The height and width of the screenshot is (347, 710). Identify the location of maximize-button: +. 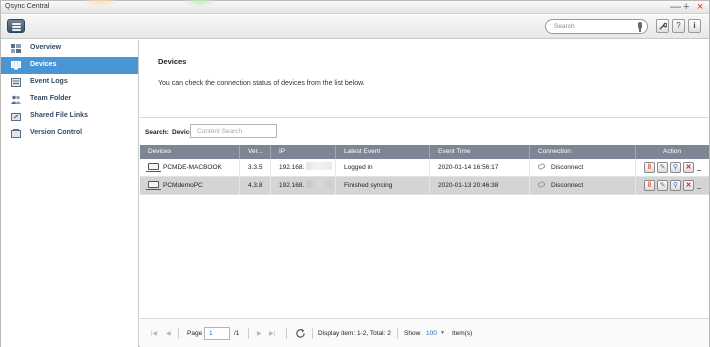
(686, 7).